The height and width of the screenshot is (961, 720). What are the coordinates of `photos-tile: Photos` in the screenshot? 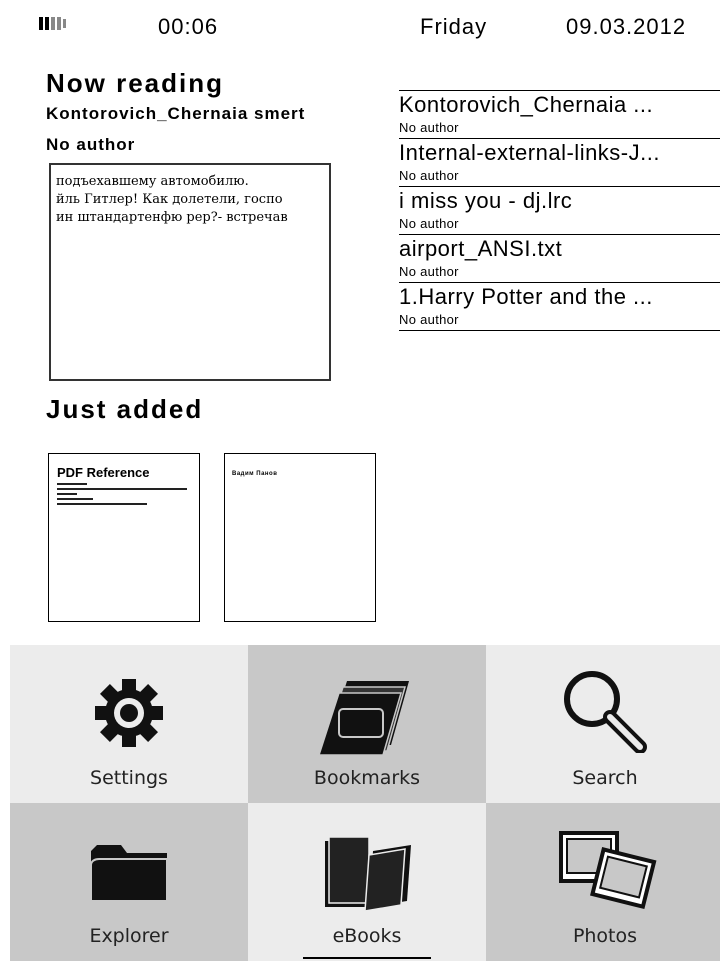 It's located at (603, 882).